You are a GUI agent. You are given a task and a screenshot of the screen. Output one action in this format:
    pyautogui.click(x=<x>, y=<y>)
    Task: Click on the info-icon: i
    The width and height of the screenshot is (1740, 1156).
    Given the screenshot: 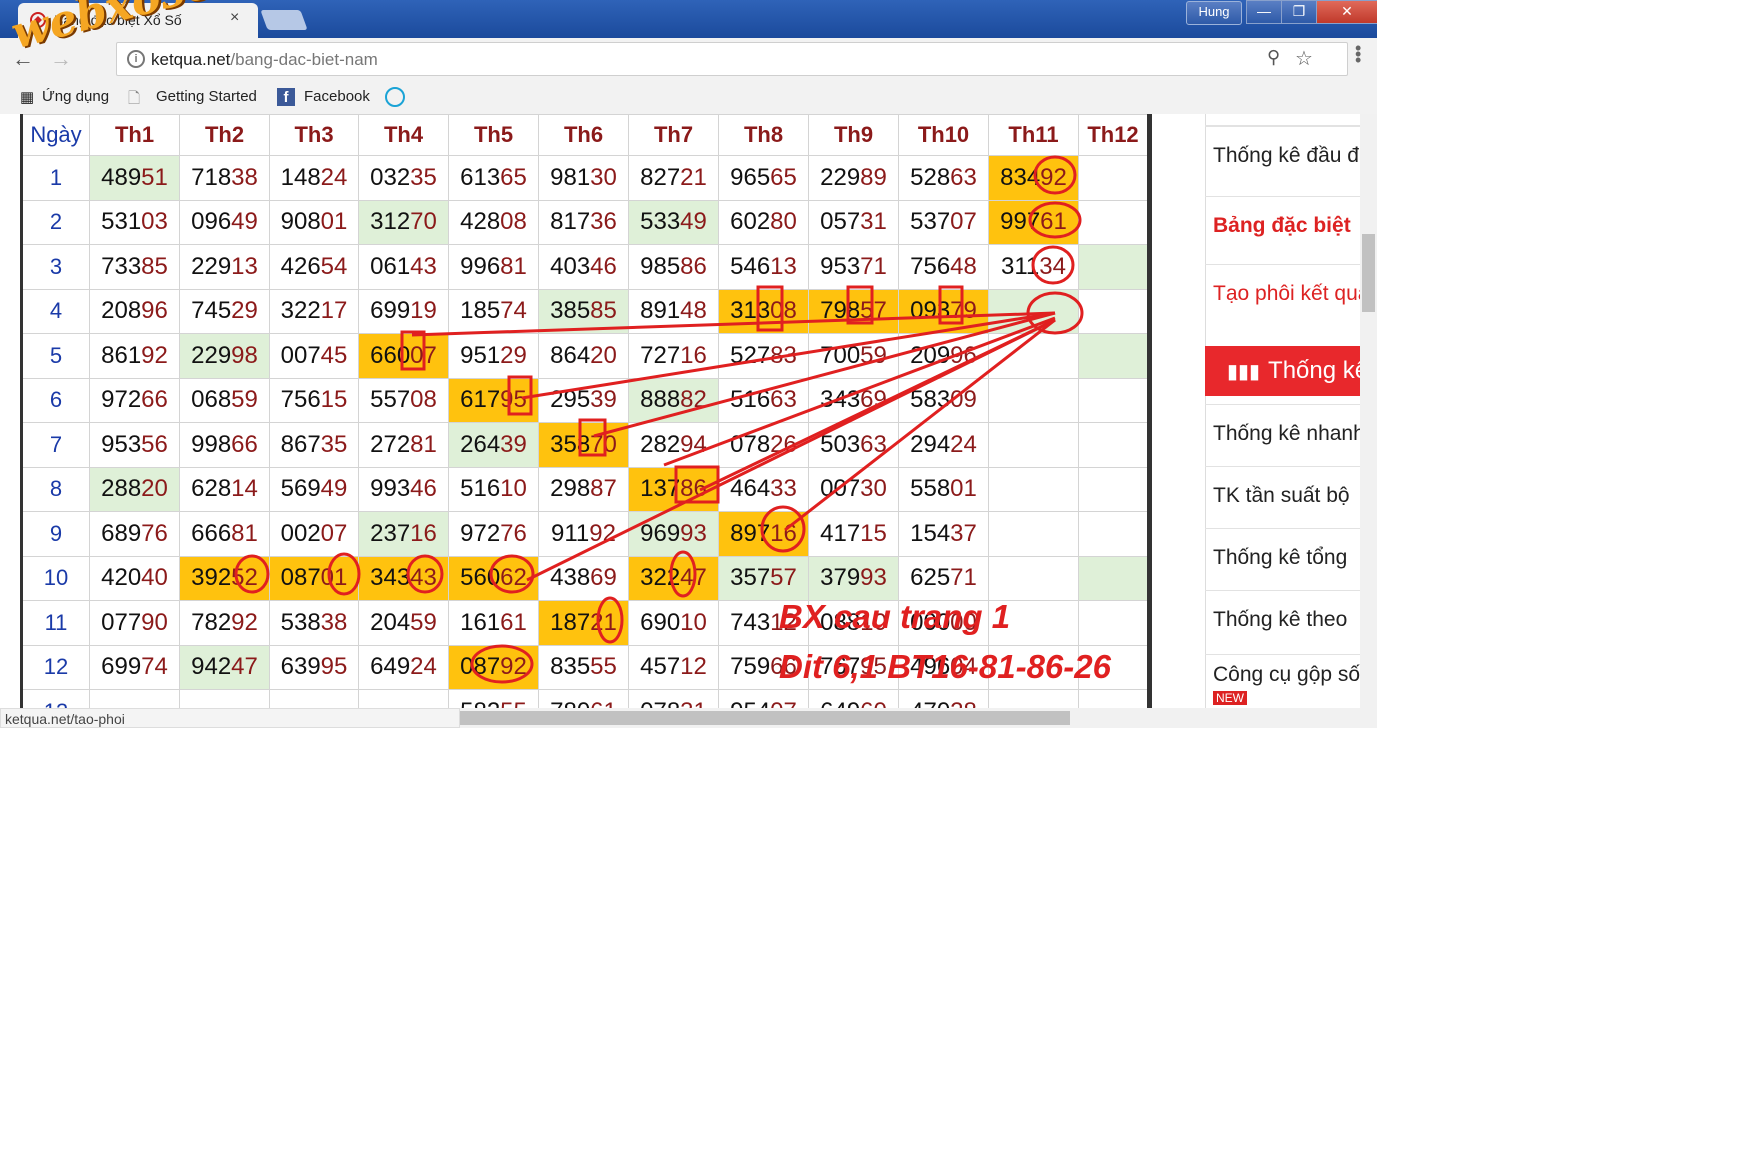 What is the action you would take?
    pyautogui.click(x=136, y=59)
    